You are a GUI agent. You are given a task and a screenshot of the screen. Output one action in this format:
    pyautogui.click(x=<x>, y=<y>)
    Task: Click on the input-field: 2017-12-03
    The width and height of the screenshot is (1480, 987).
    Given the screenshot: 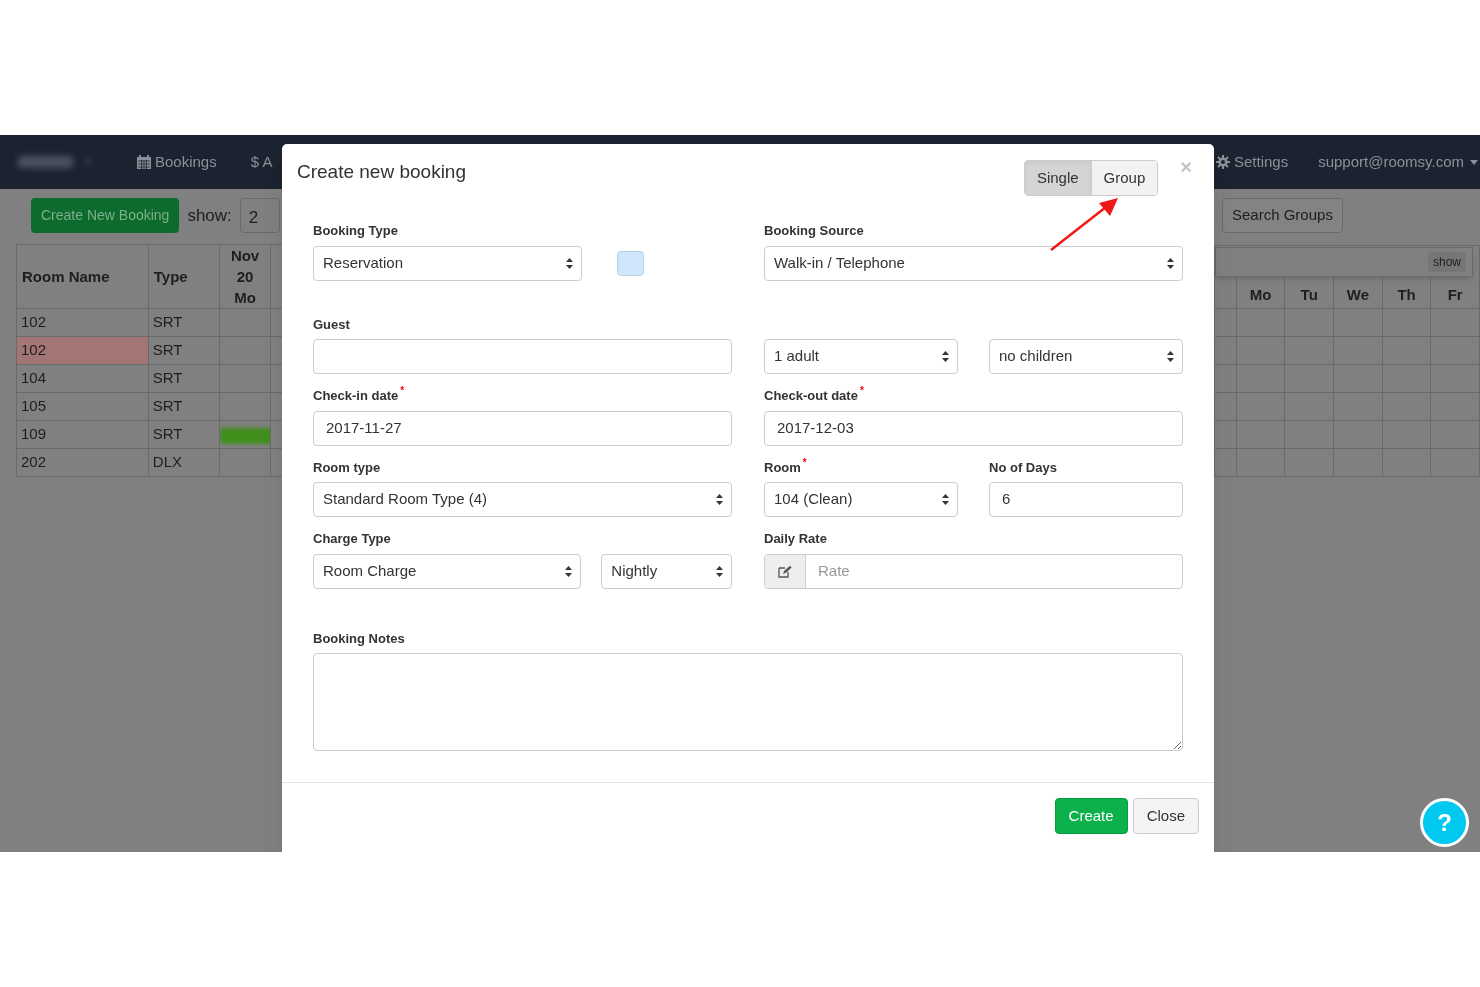 What is the action you would take?
    pyautogui.click(x=973, y=428)
    